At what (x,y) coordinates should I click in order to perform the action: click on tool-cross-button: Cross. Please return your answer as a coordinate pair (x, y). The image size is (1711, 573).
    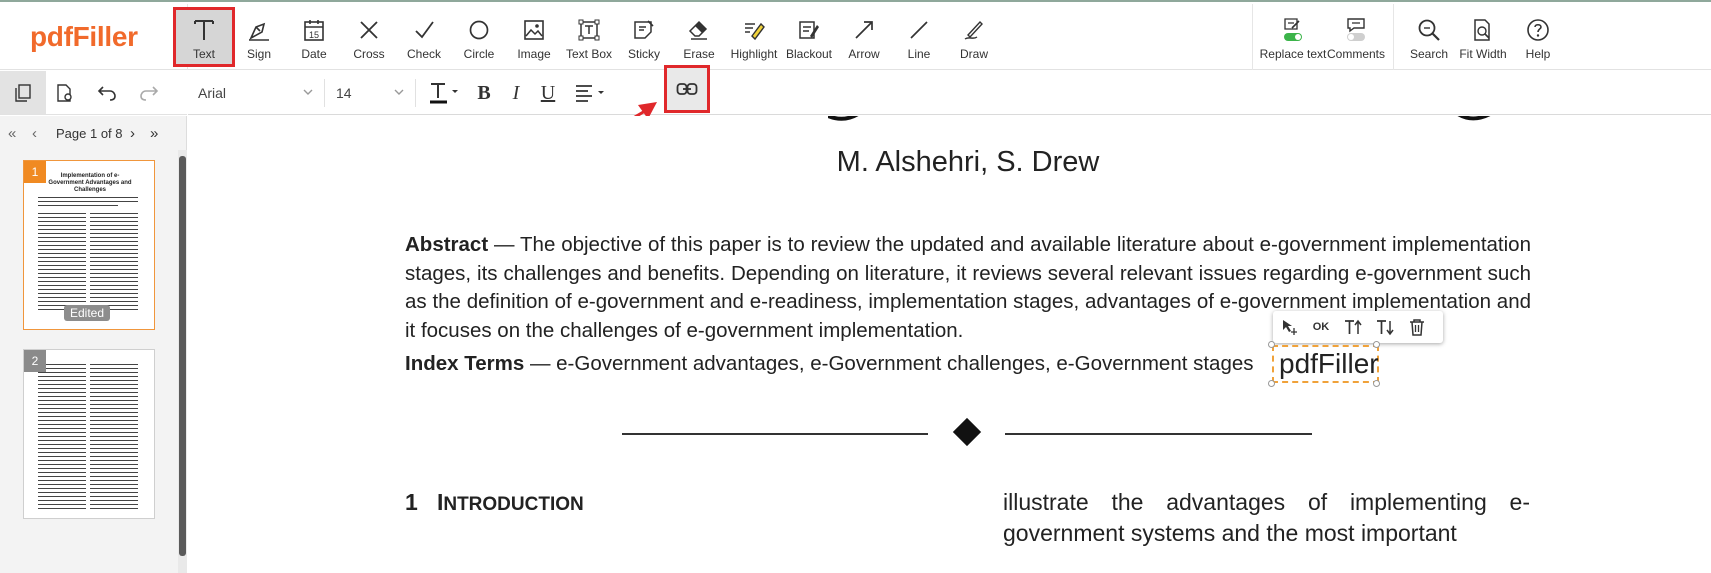
    Looking at the image, I should click on (369, 37).